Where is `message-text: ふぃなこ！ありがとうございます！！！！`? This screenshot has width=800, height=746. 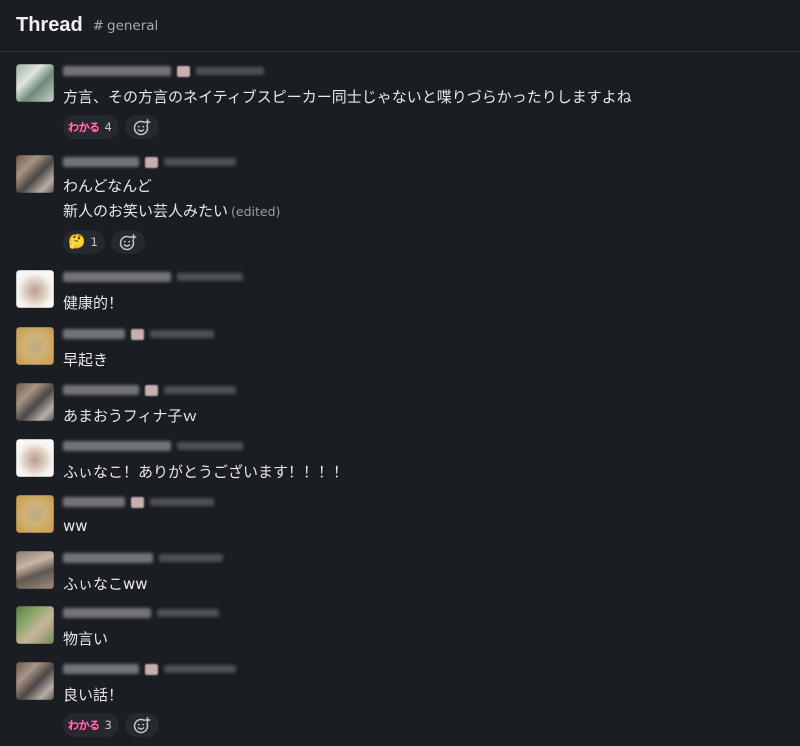 message-text: ふぃなこ！ありがとうございます！！！！ is located at coordinates (206, 472).